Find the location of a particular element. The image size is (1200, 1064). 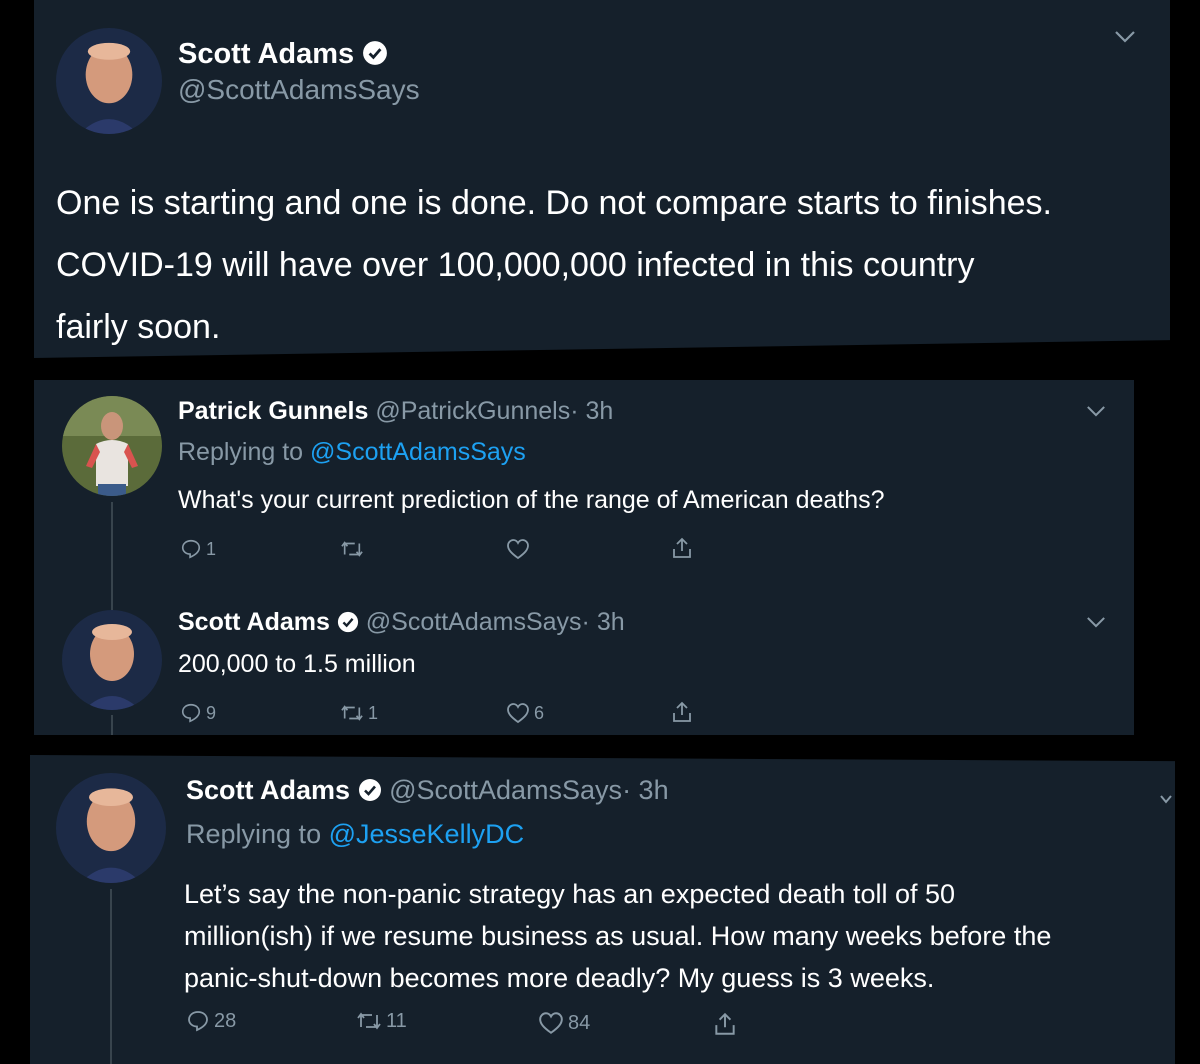

like-button is located at coordinates (520, 549).